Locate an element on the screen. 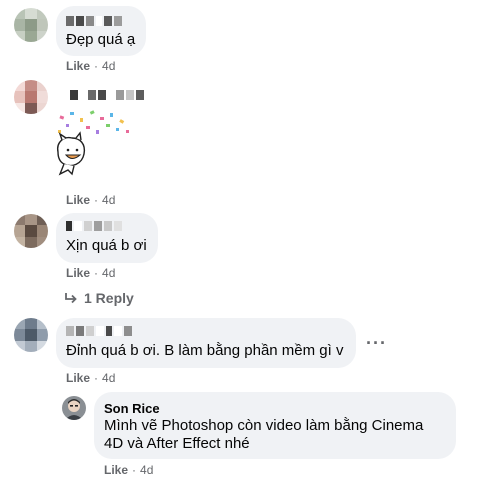  comment-text: Đẹp quá ạ is located at coordinates (101, 39).